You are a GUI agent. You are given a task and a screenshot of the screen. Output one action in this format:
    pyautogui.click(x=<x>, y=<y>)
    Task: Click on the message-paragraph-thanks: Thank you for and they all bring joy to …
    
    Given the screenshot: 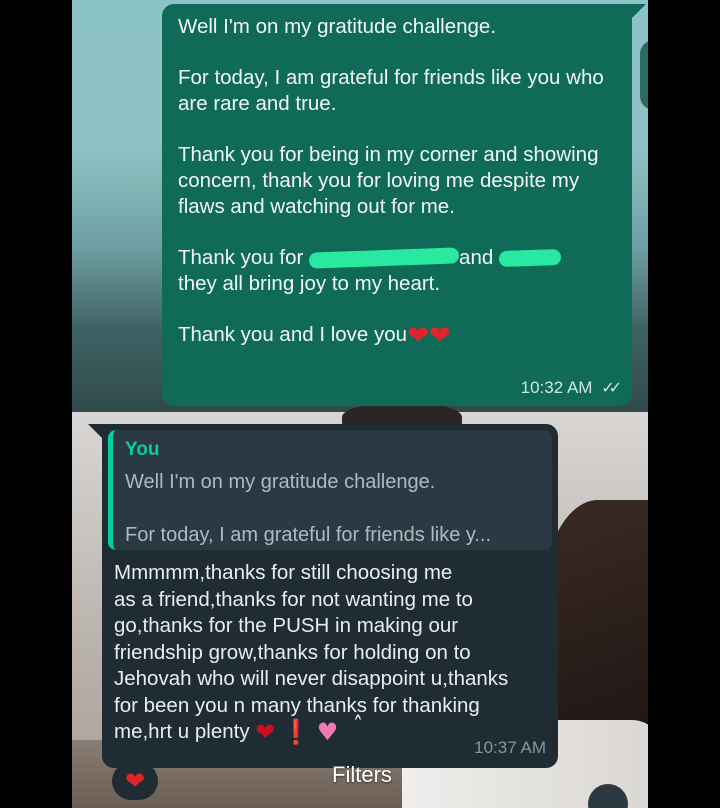 What is the action you would take?
    pyautogui.click(x=397, y=271)
    